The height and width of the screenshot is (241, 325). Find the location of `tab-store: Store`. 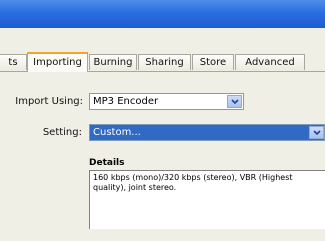

tab-store: Store is located at coordinates (213, 62).